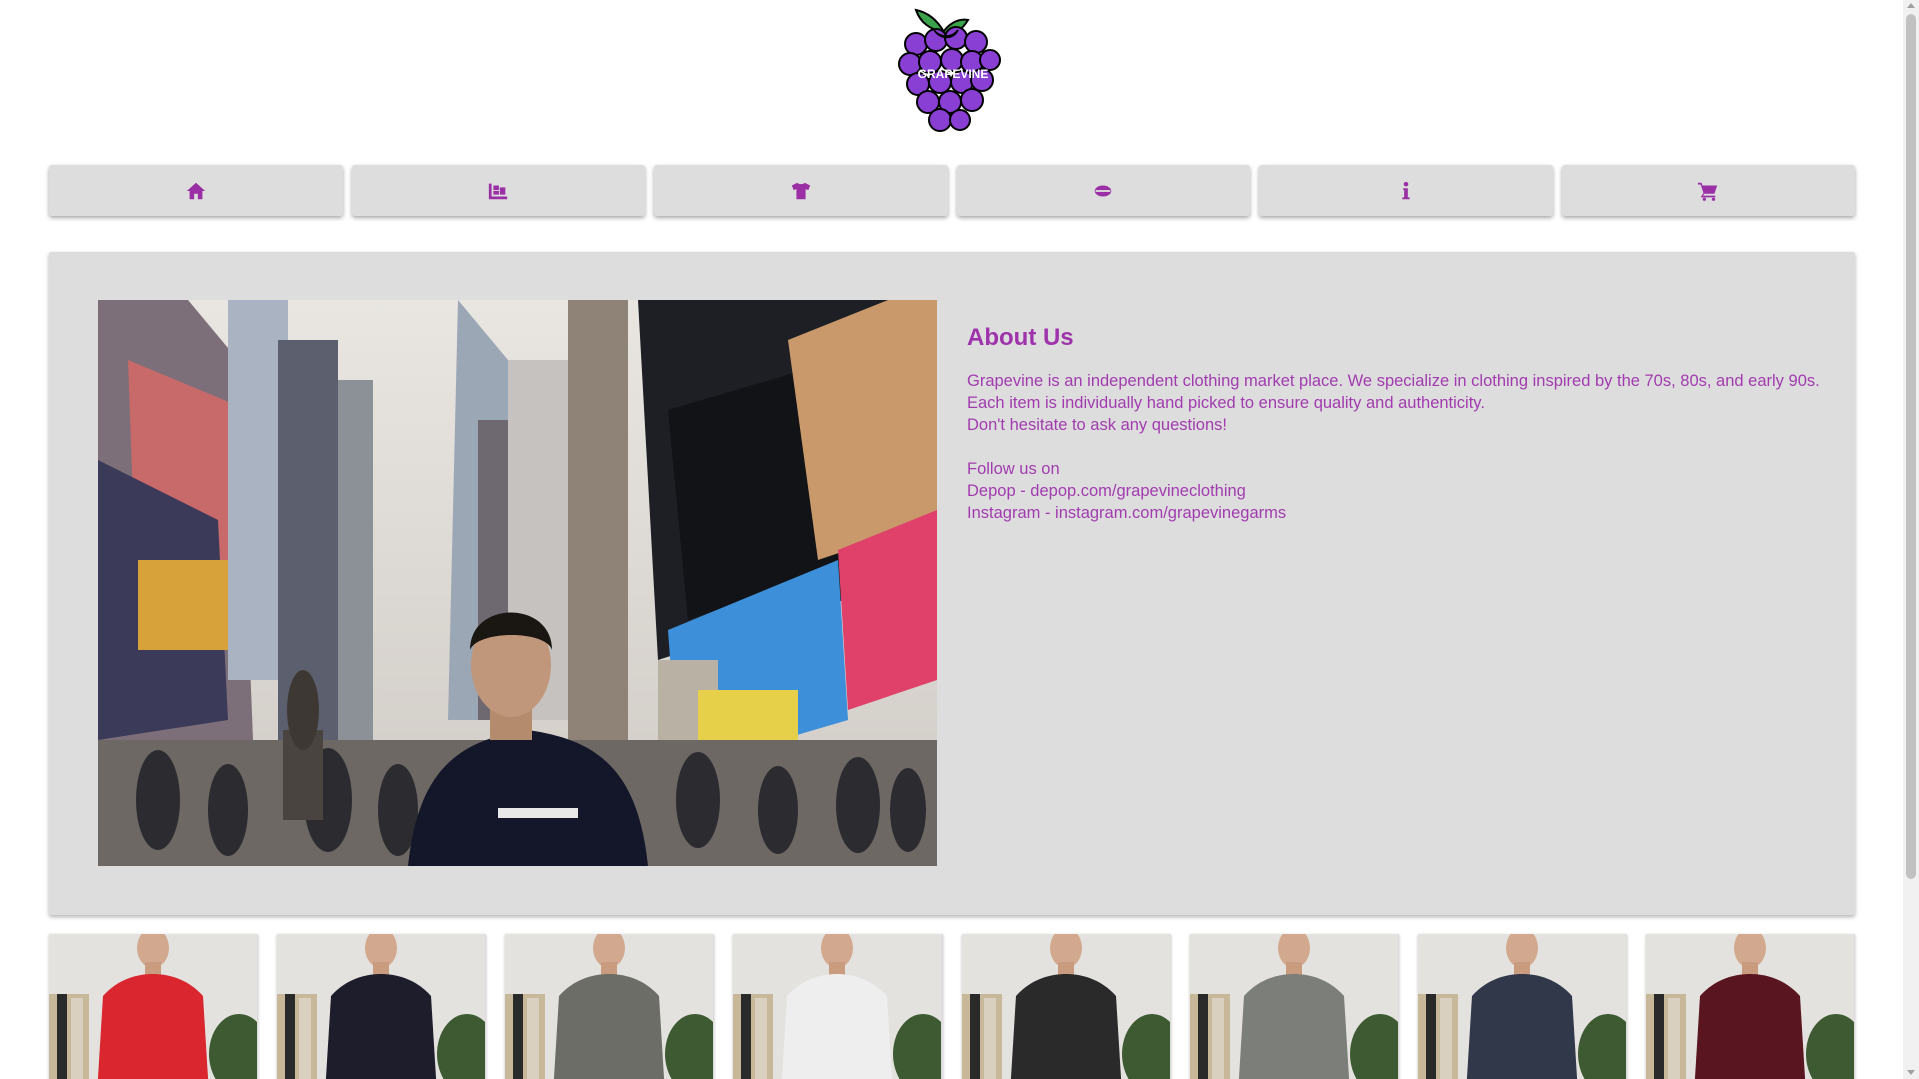 Image resolution: width=1919 pixels, height=1079 pixels. What do you see at coordinates (1020, 337) in the screenshot?
I see `about-title: About Us` at bounding box center [1020, 337].